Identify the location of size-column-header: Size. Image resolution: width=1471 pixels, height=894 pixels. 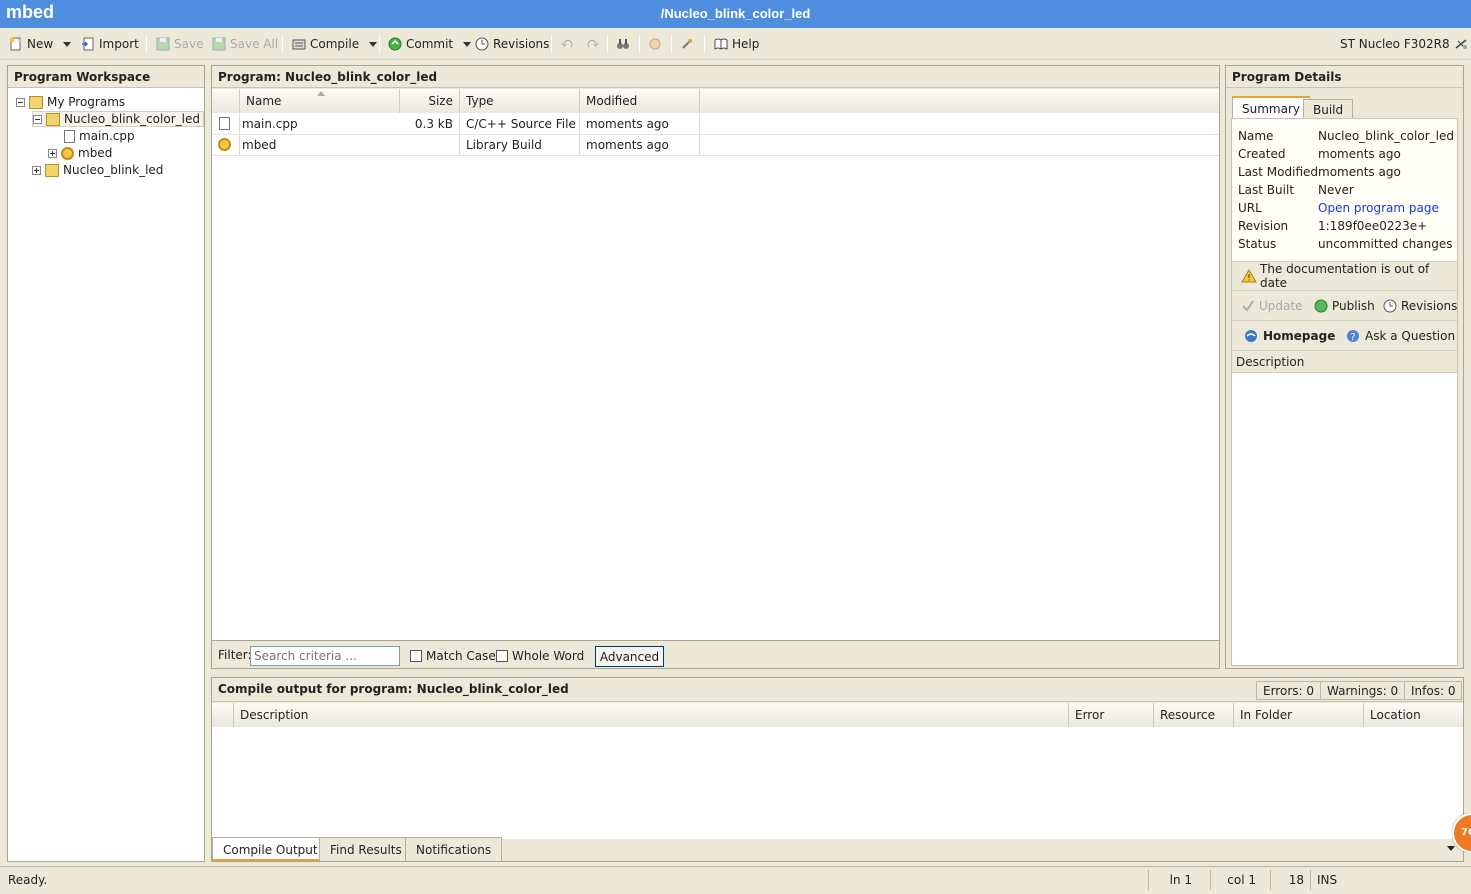
(430, 101).